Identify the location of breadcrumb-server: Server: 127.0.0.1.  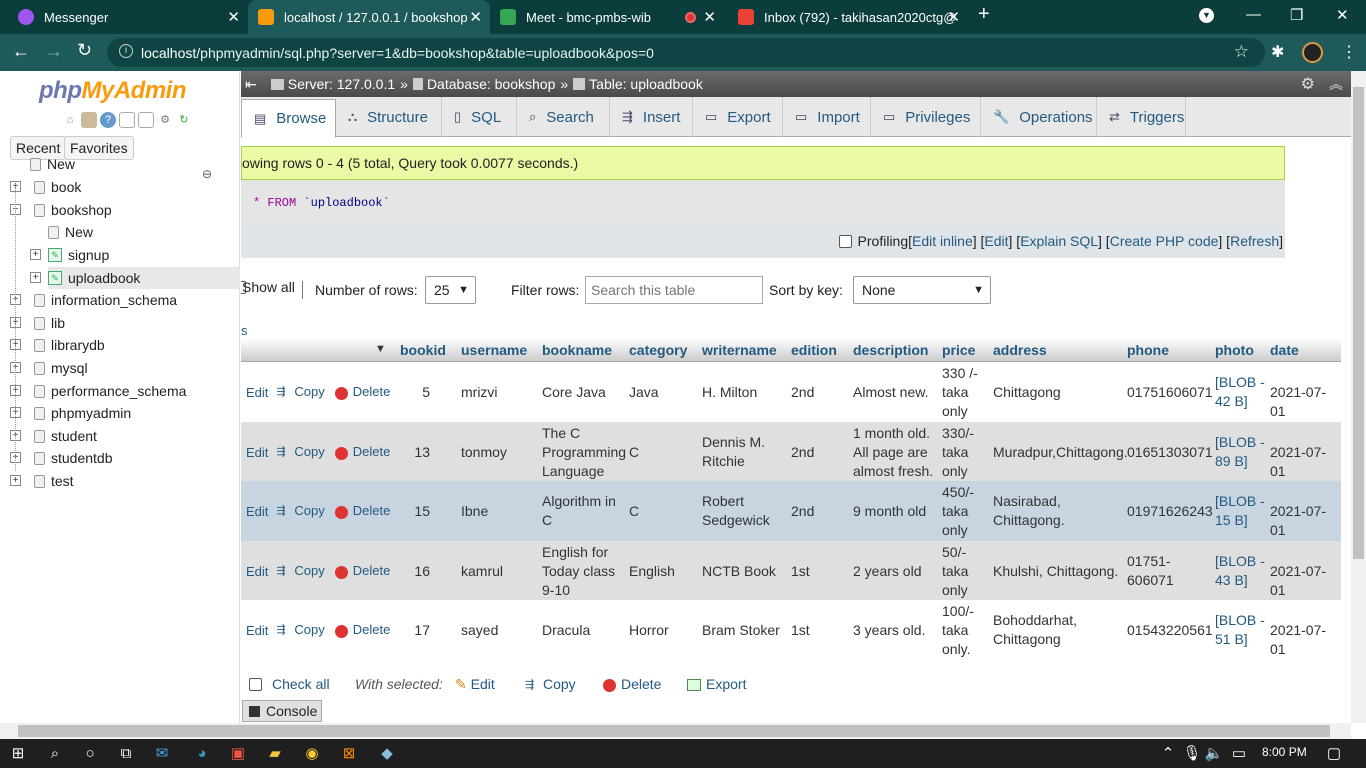
(341, 84).